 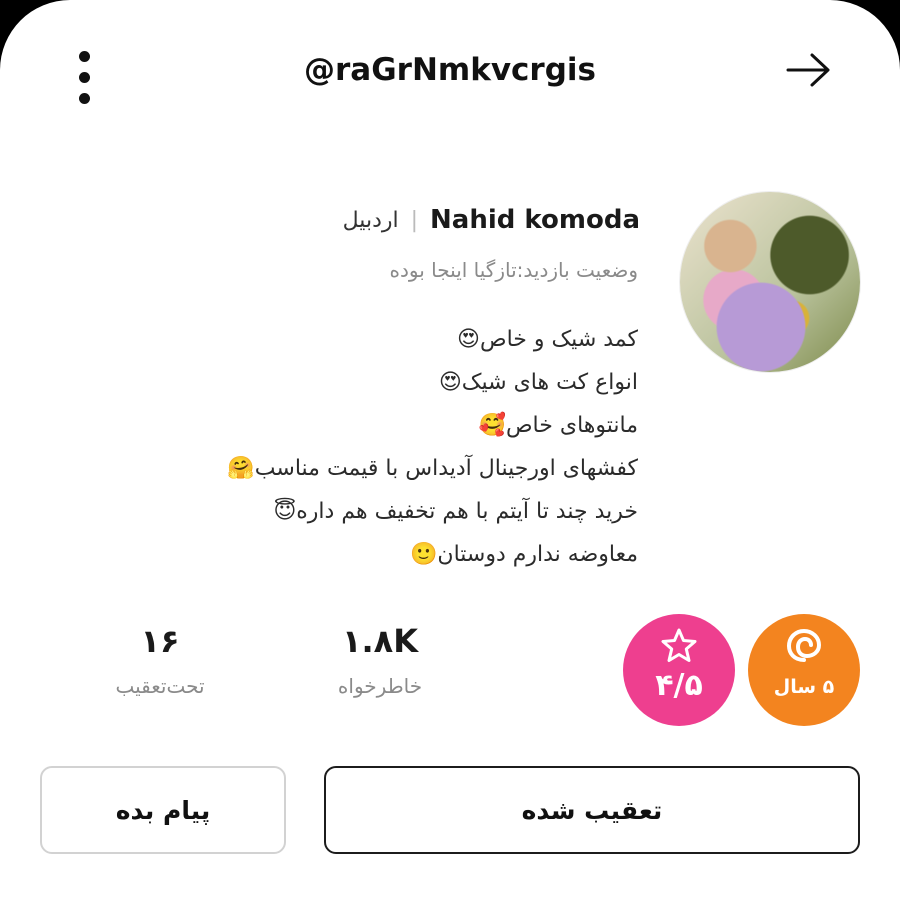 I want to click on membership-label: ۵ سال, so click(x=804, y=687).